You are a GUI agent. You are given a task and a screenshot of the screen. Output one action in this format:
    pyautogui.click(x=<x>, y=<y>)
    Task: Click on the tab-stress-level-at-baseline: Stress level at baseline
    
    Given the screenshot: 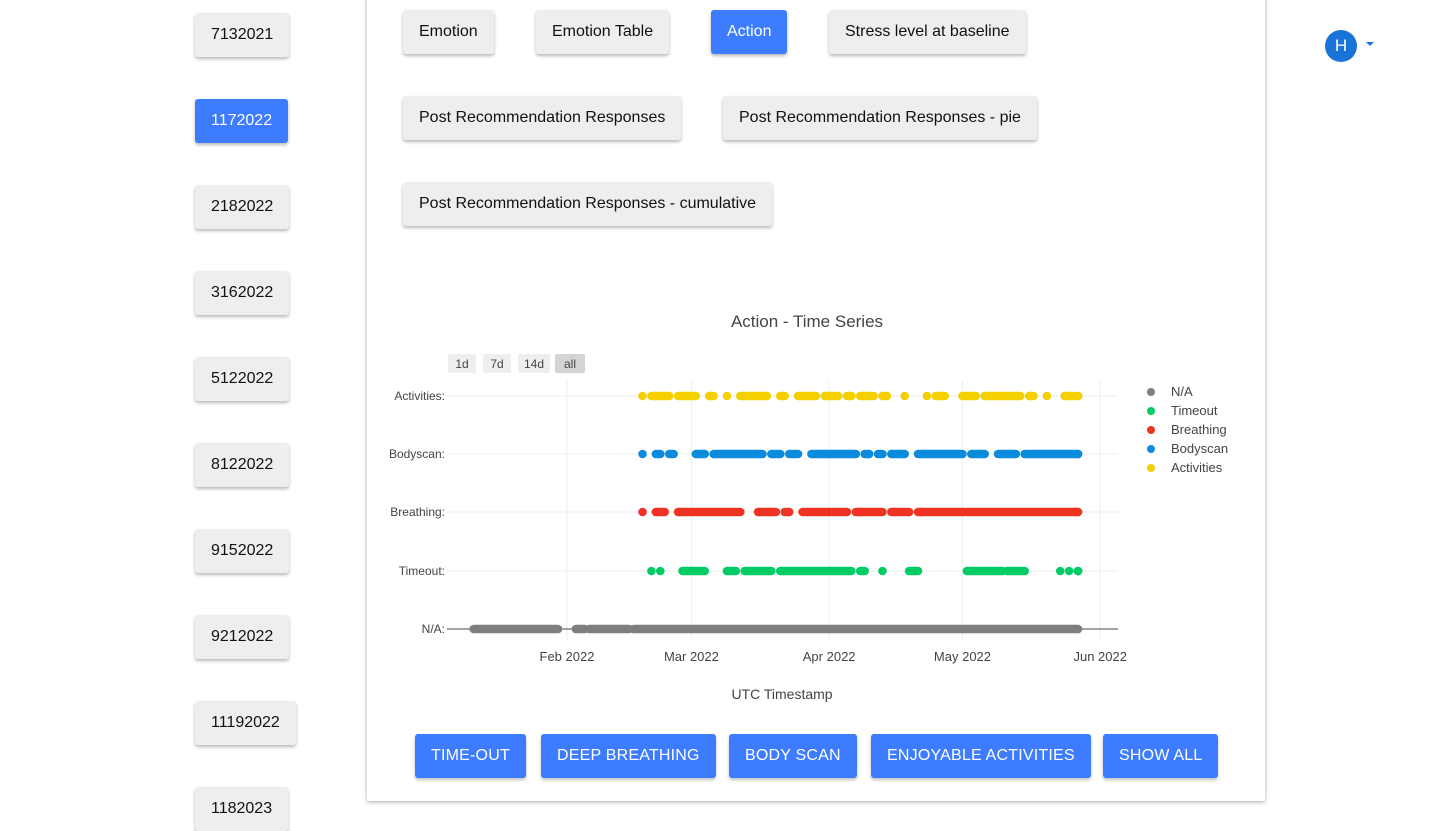 What is the action you would take?
    pyautogui.click(x=927, y=32)
    